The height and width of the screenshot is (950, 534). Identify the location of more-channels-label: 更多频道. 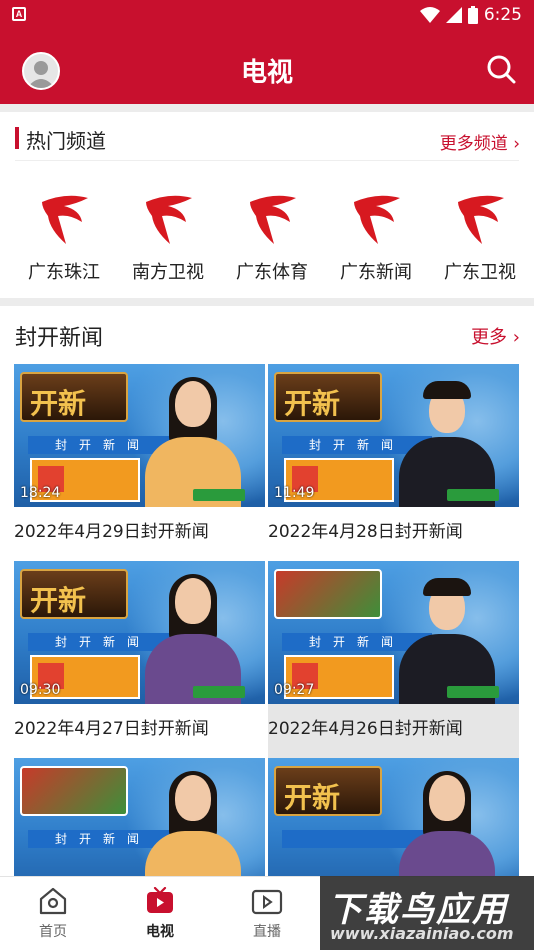
(473, 144).